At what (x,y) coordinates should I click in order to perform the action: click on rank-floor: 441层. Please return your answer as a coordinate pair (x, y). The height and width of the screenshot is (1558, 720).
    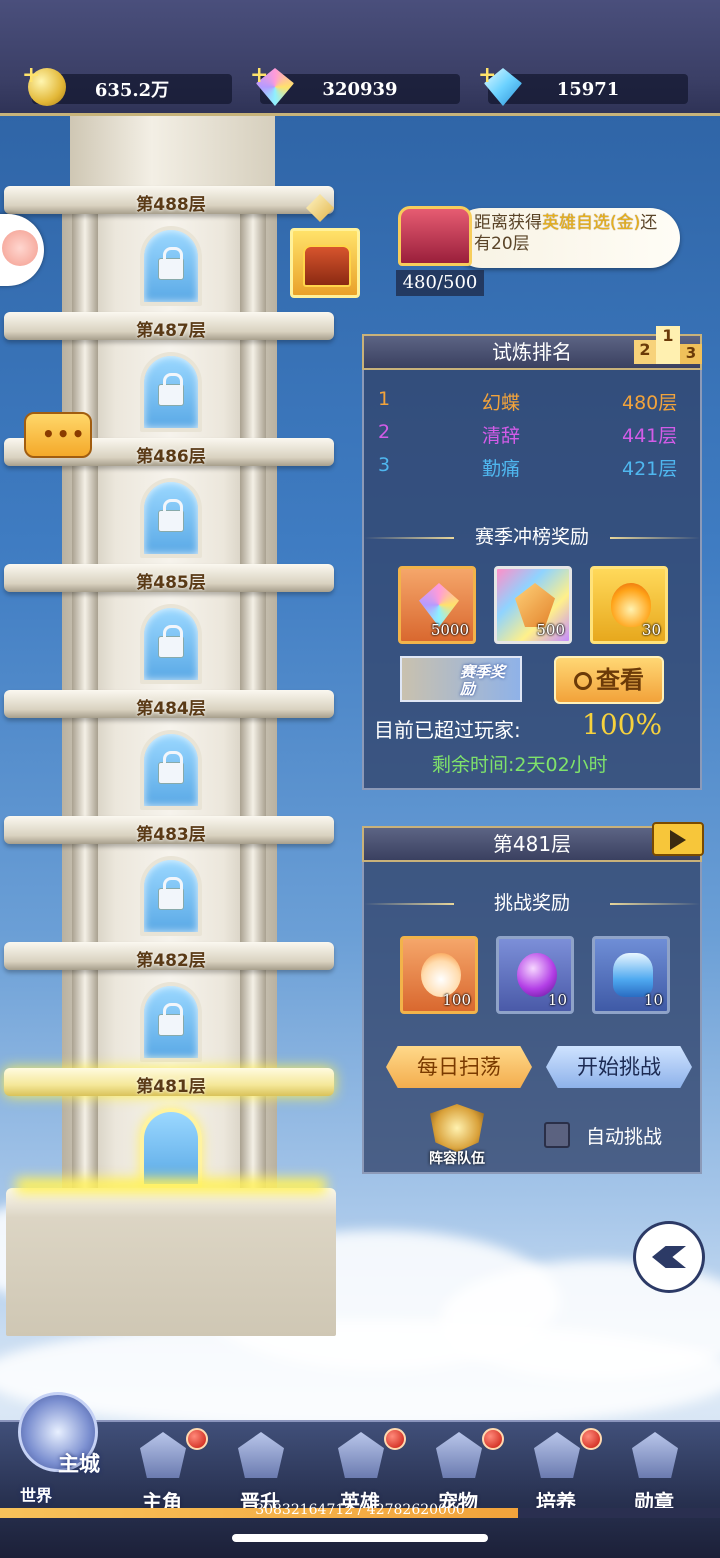
    Looking at the image, I should click on (650, 436).